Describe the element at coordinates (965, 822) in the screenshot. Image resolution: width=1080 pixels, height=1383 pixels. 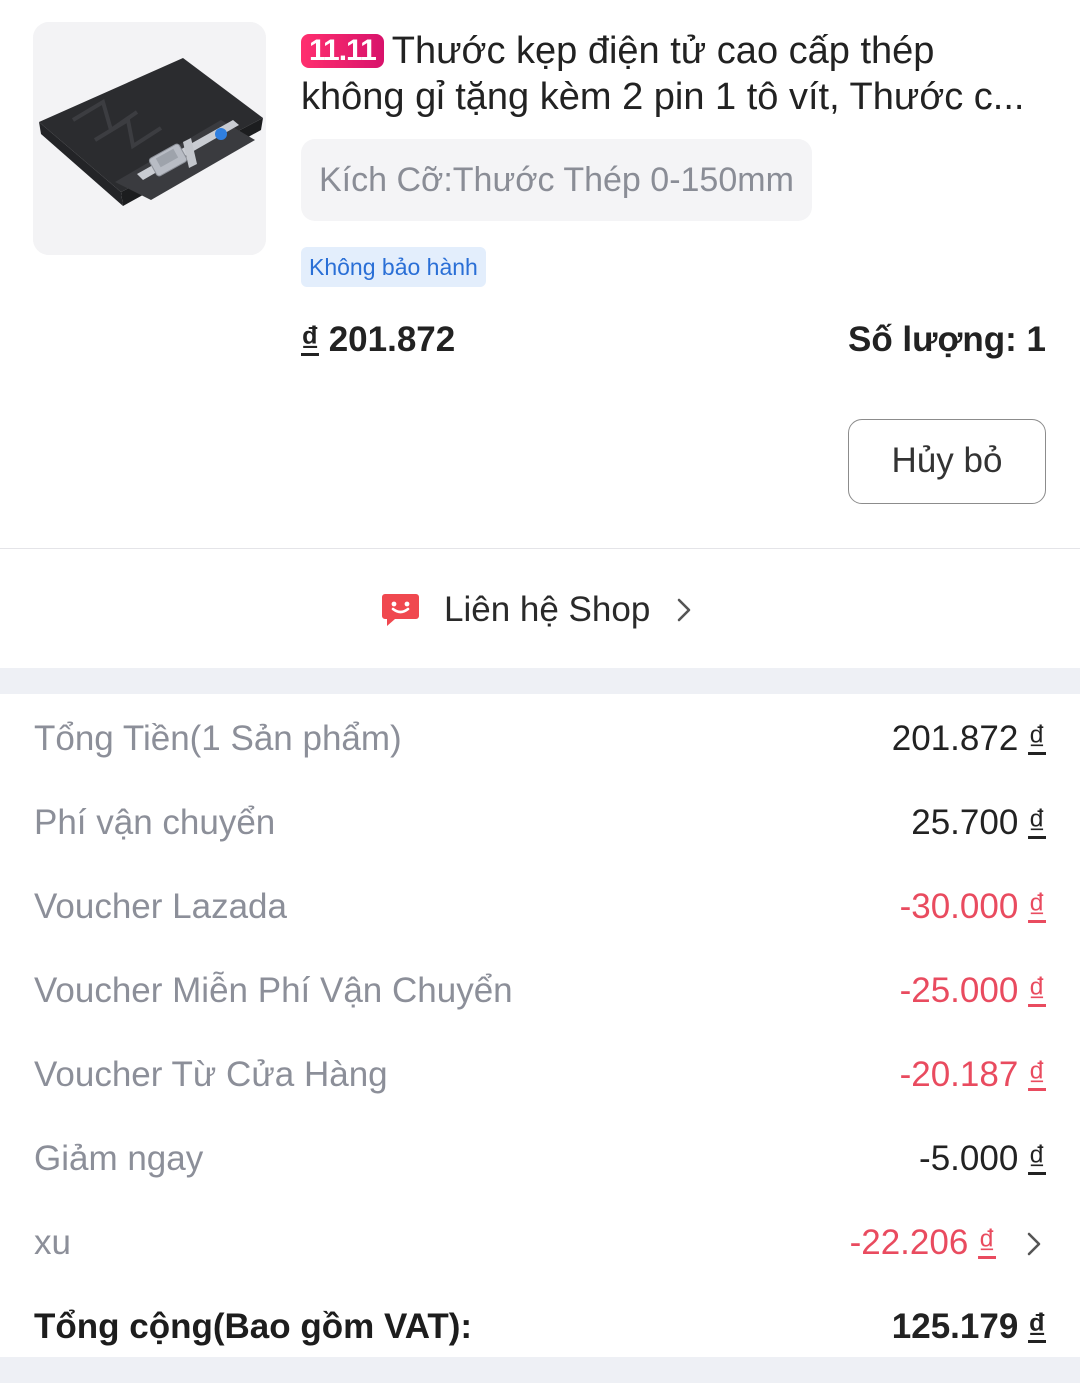
I see `shipping-amount: 25.700` at that location.